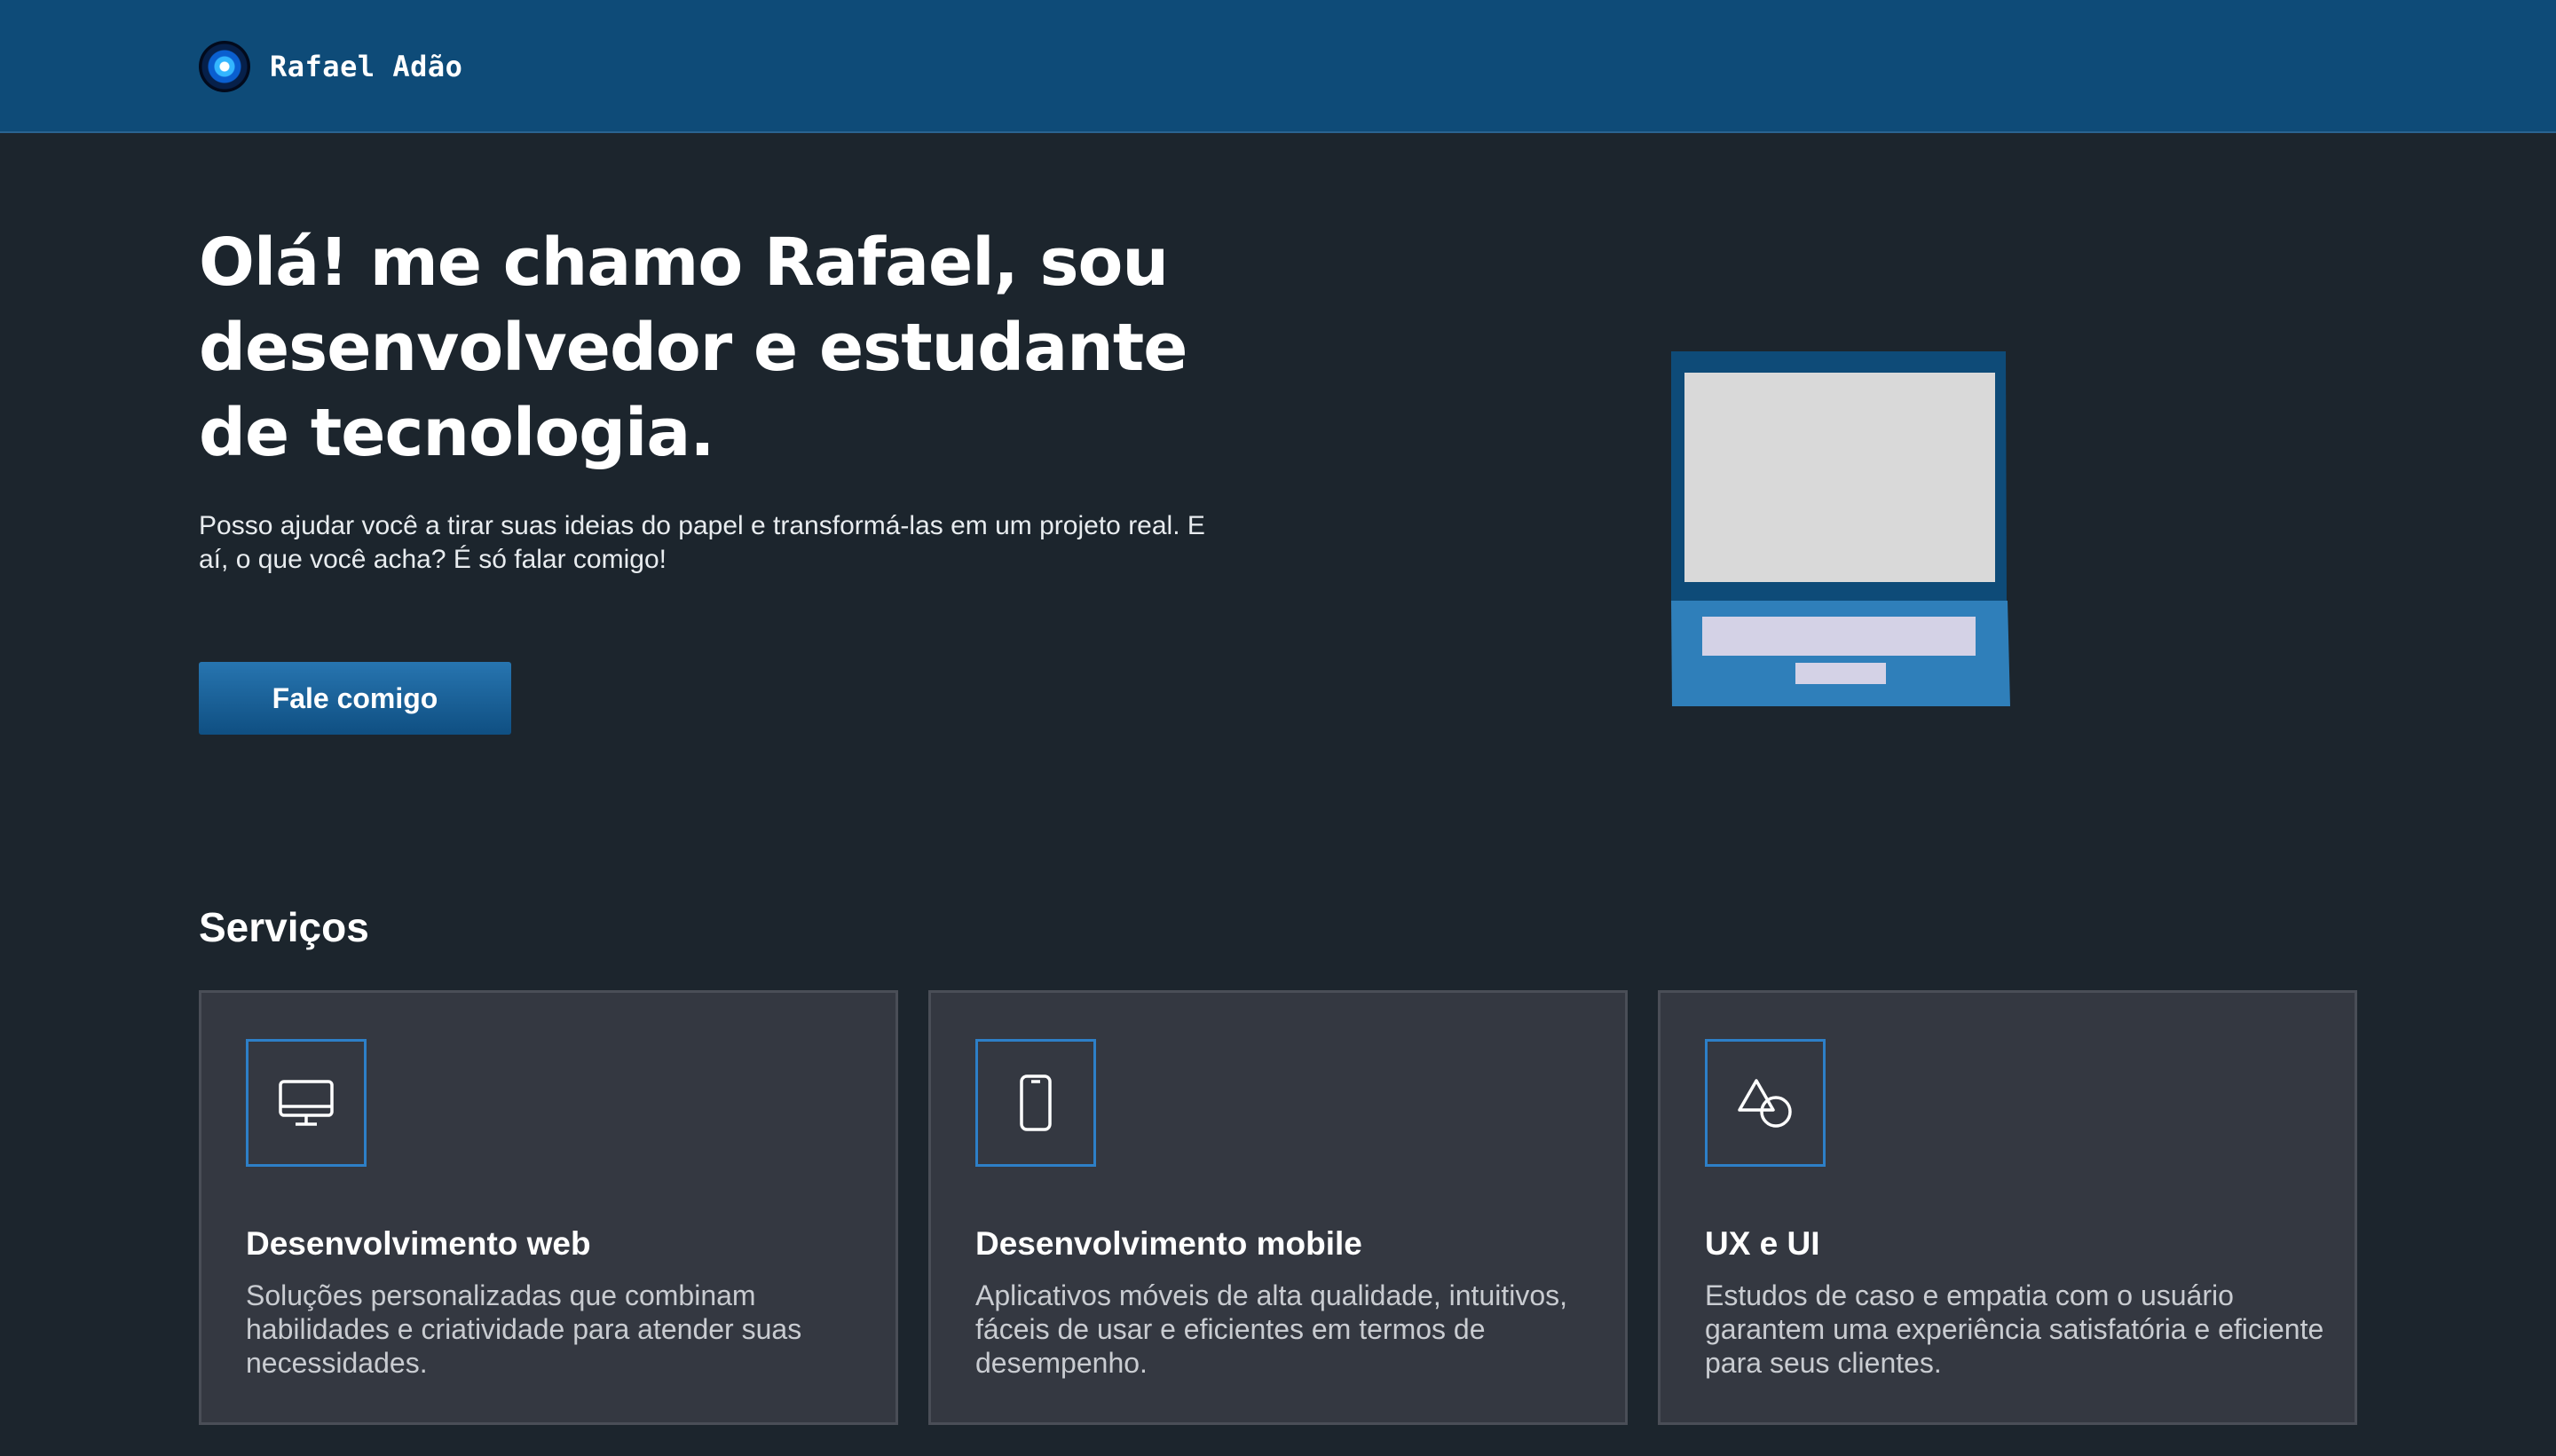 The height and width of the screenshot is (1456, 2556). Describe the element at coordinates (224, 66) in the screenshot. I see `logo-icon` at that location.